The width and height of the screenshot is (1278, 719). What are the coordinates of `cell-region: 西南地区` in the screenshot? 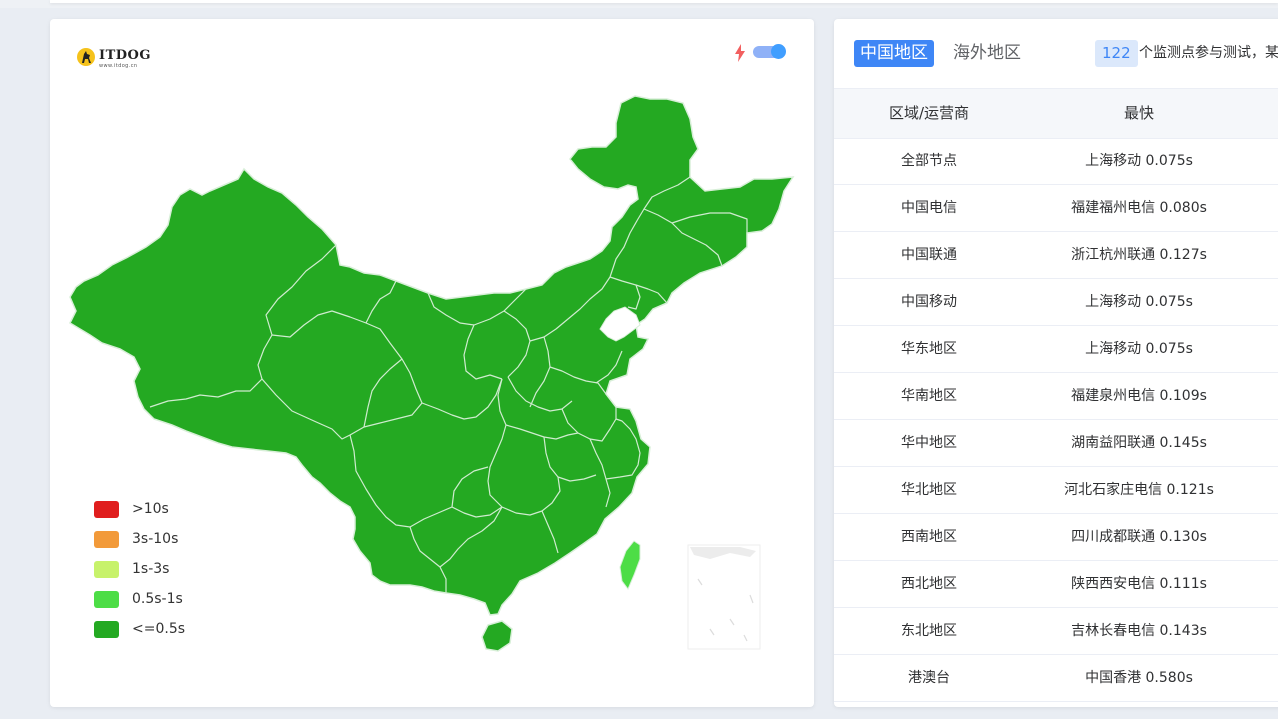 It's located at (929, 537).